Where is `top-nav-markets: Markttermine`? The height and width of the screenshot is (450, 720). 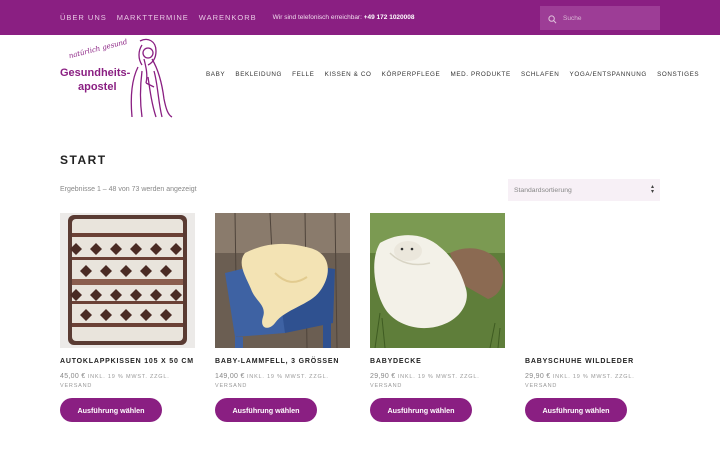 top-nav-markets: Markttermine is located at coordinates (153, 17).